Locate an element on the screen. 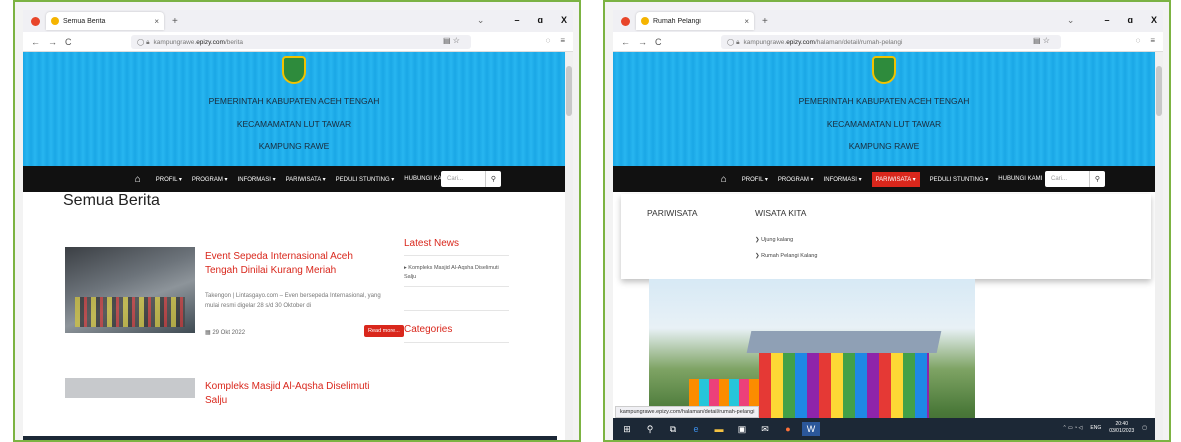 This screenshot has height=442, width=1181. language-indicator: ENG is located at coordinates (1095, 428).